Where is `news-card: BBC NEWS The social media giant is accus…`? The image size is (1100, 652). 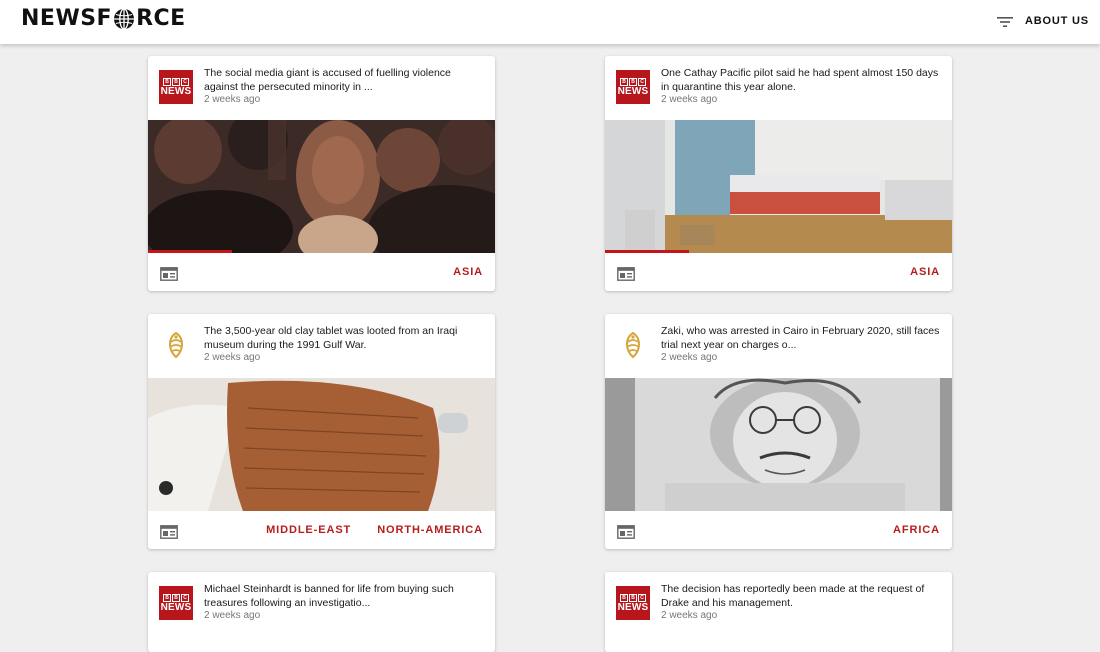 news-card: BBC NEWS The social media giant is accus… is located at coordinates (321, 173).